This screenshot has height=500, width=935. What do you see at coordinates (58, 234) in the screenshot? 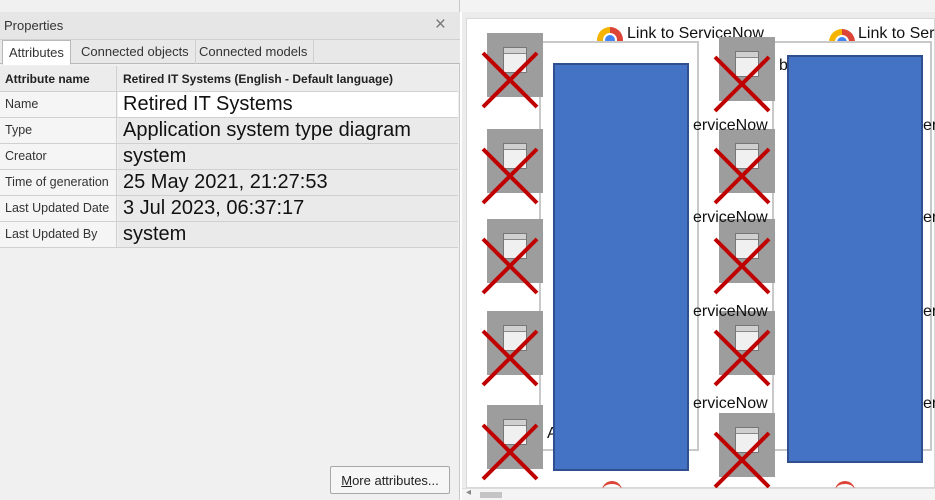
I see `attribute-label: Last Updated By` at bounding box center [58, 234].